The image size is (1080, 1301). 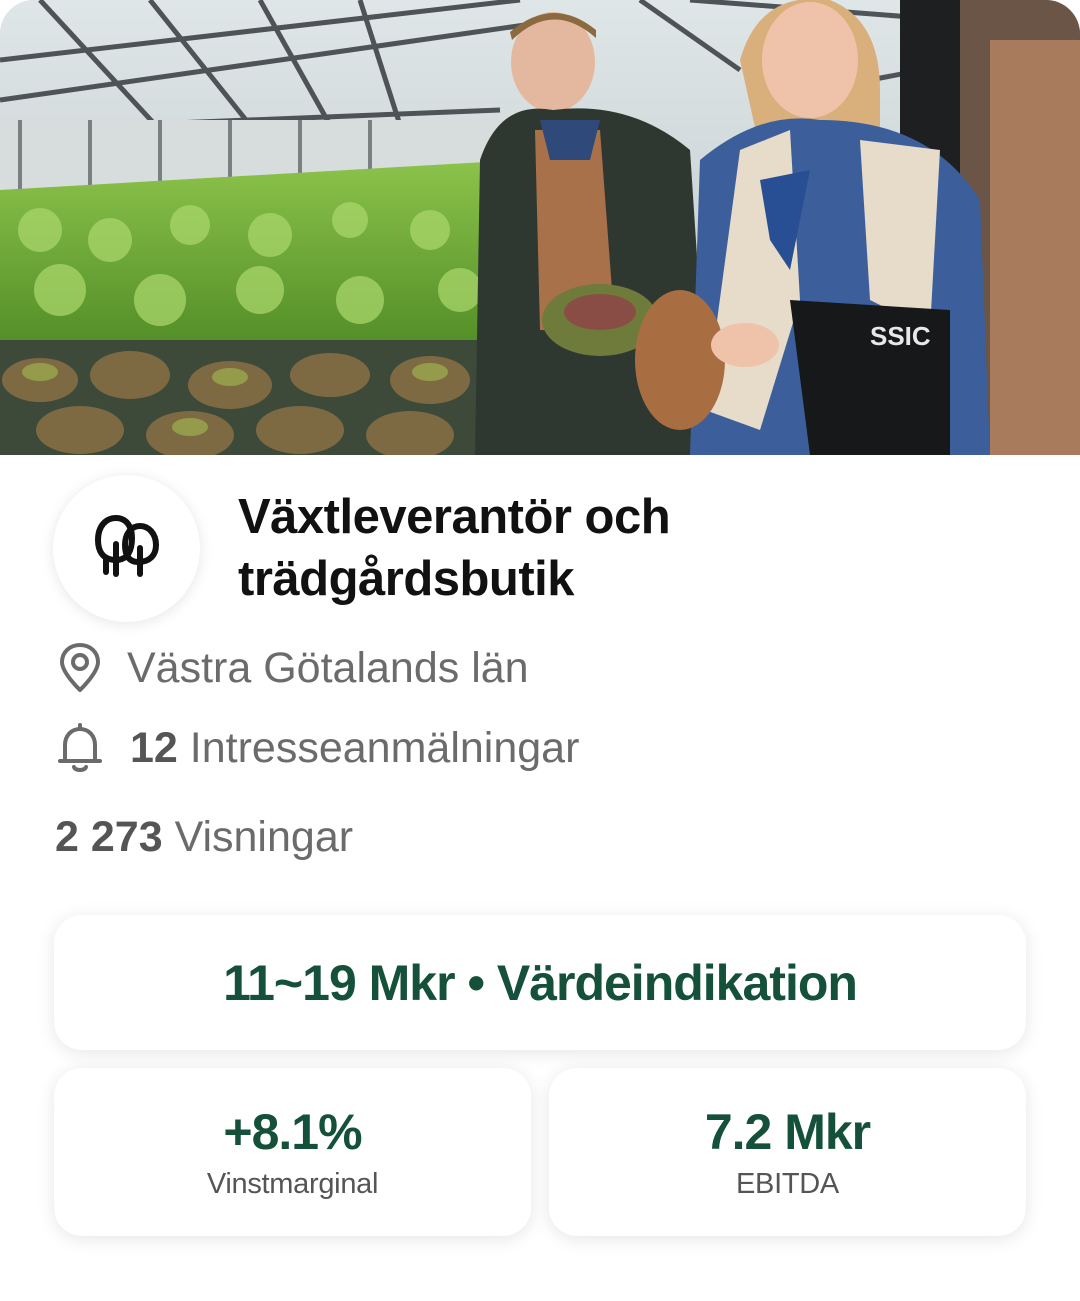 I want to click on company-logo, so click(x=126, y=548).